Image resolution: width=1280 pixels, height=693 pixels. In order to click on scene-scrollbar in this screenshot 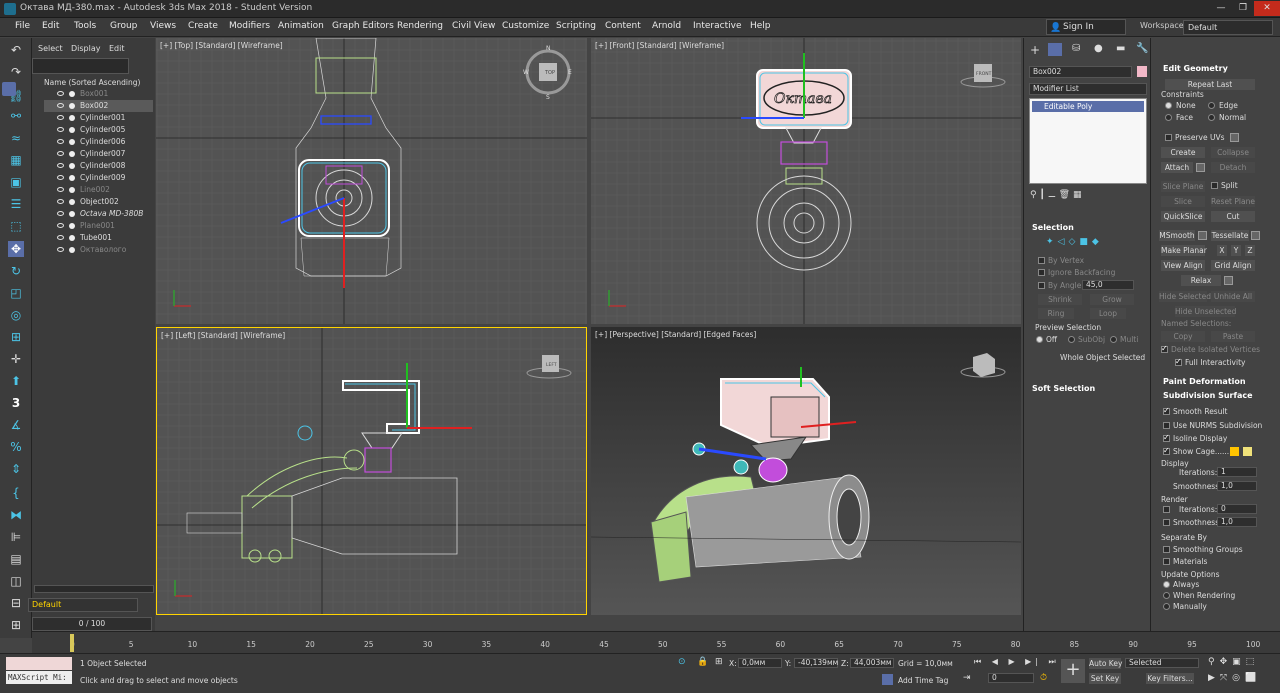, I will do `click(94, 589)`.